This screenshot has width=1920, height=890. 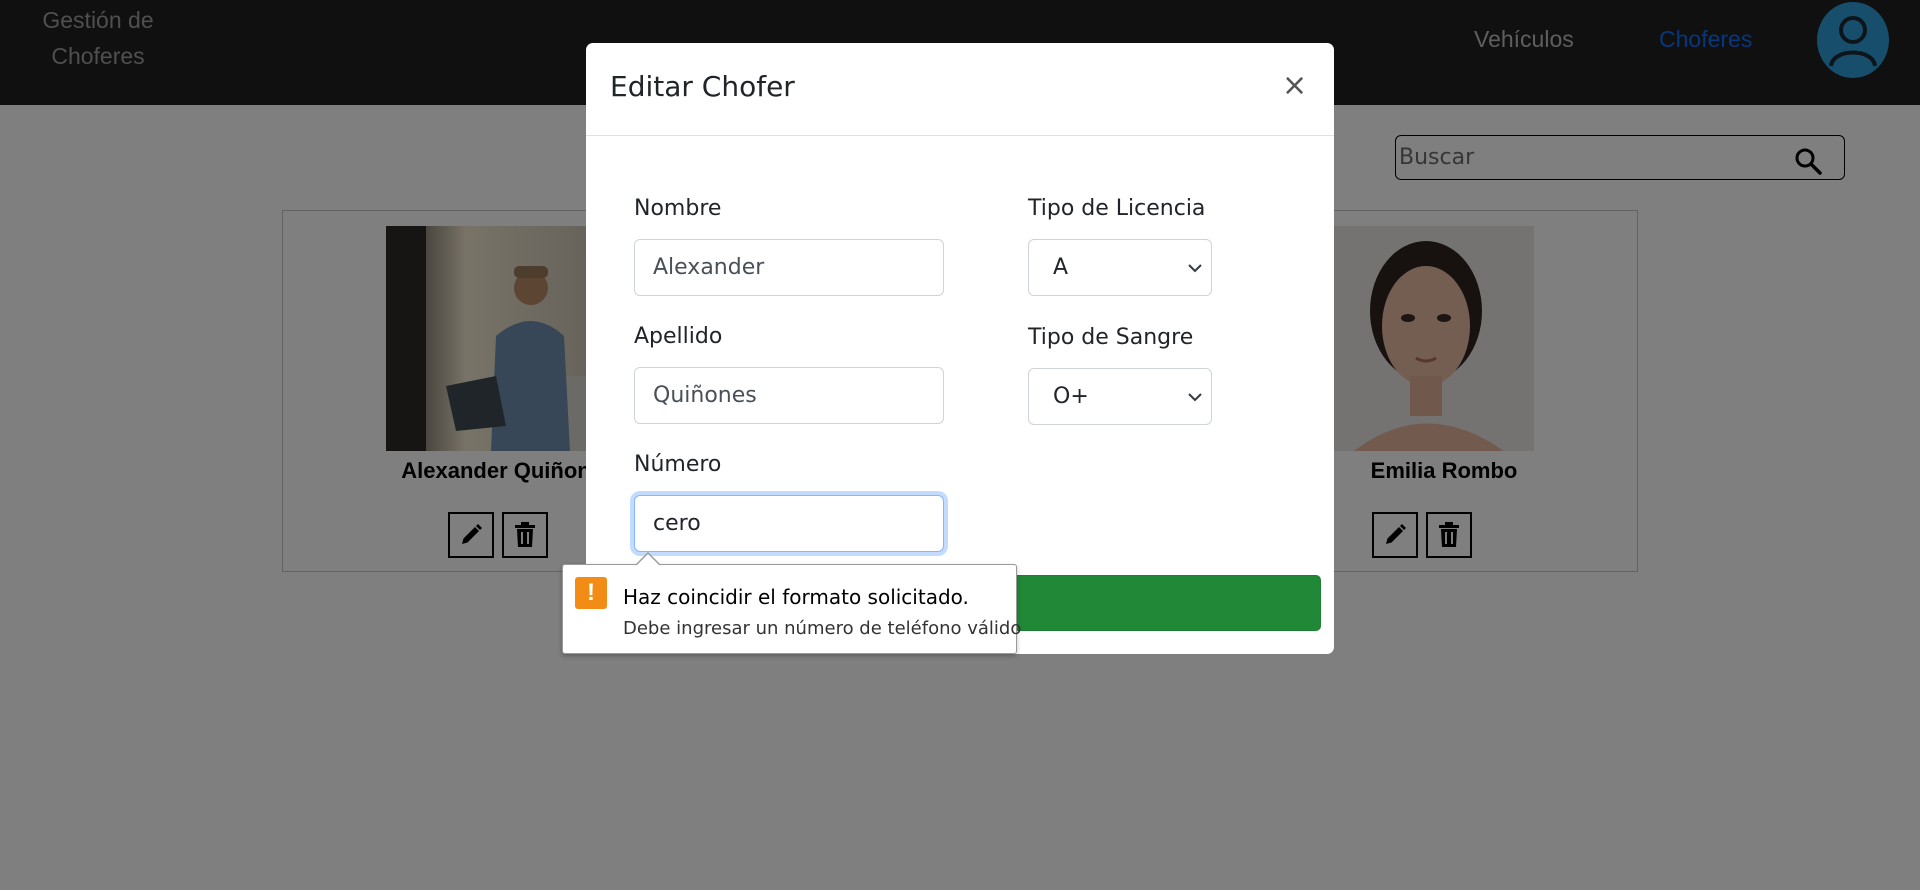 What do you see at coordinates (796, 597) in the screenshot?
I see `validation-title: Haz coincidir el formato solicitado.` at bounding box center [796, 597].